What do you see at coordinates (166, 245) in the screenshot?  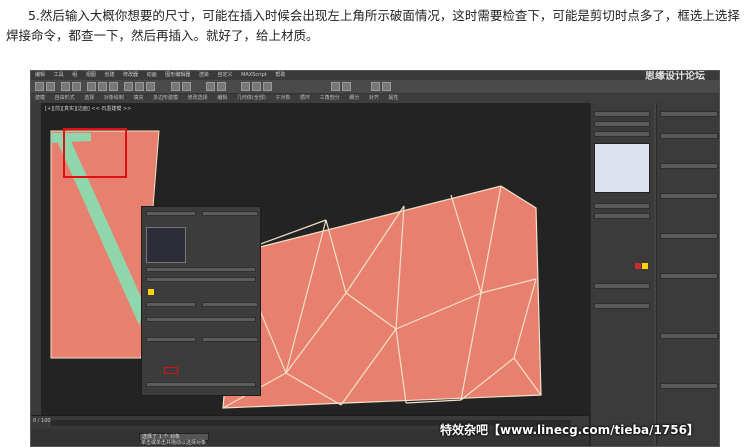 I see `material-preview-swatch` at bounding box center [166, 245].